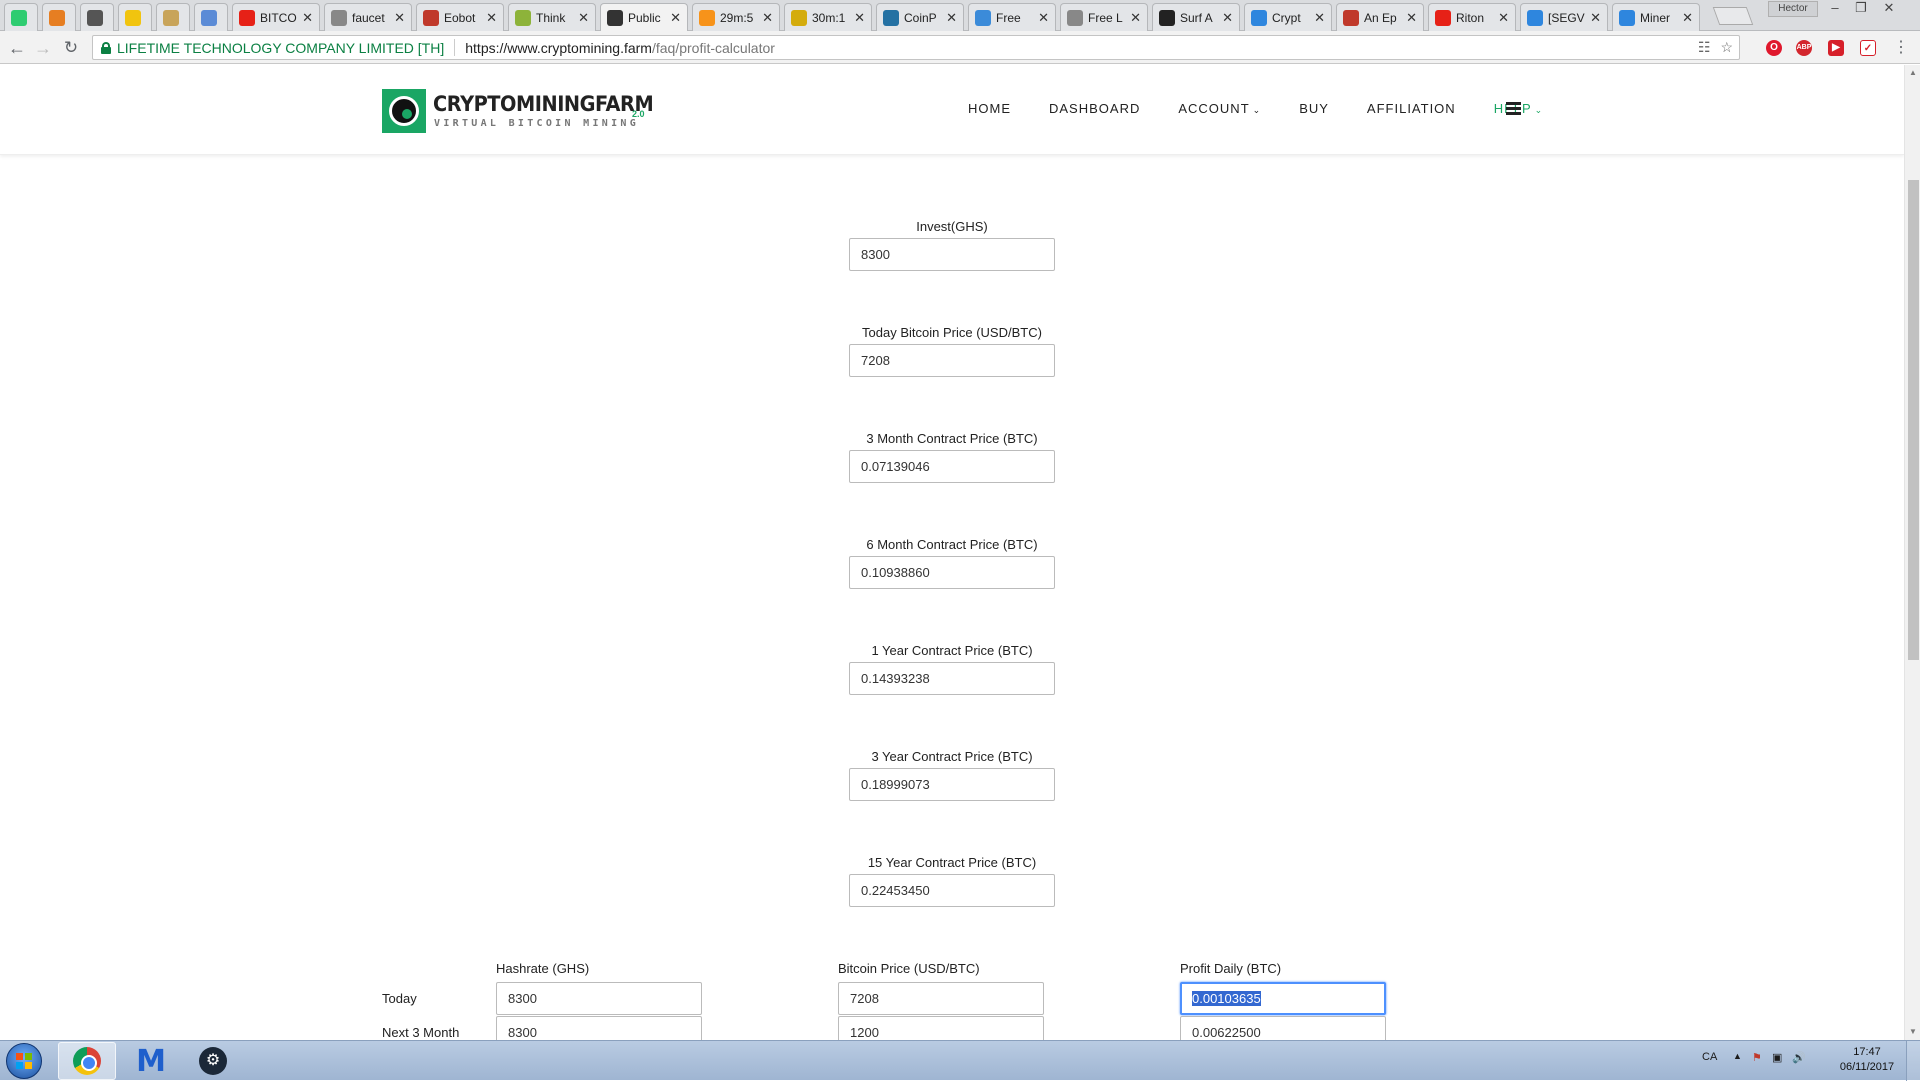  I want to click on invest-ghs-input, so click(952, 254).